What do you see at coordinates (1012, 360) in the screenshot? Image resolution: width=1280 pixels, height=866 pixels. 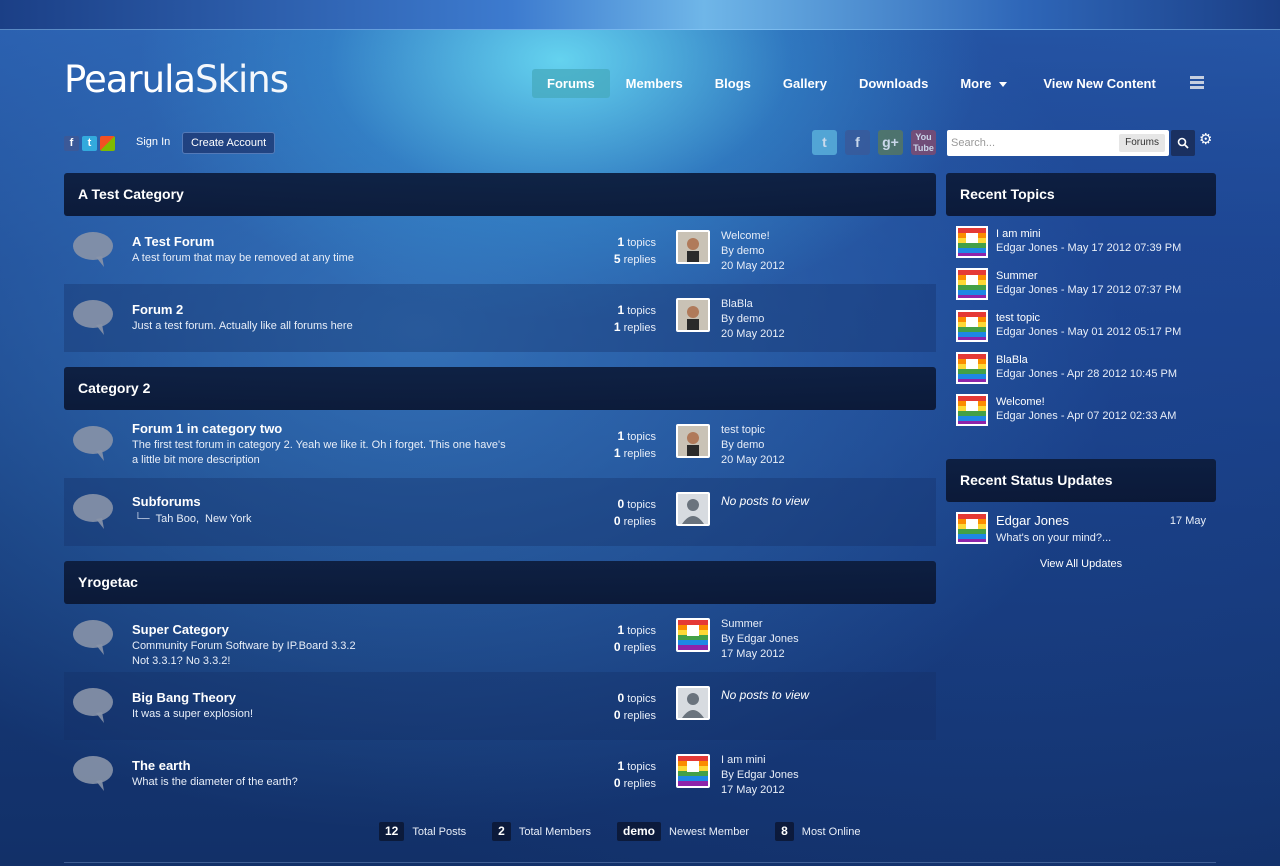 I see `recent-topic-title: BlaBla` at bounding box center [1012, 360].